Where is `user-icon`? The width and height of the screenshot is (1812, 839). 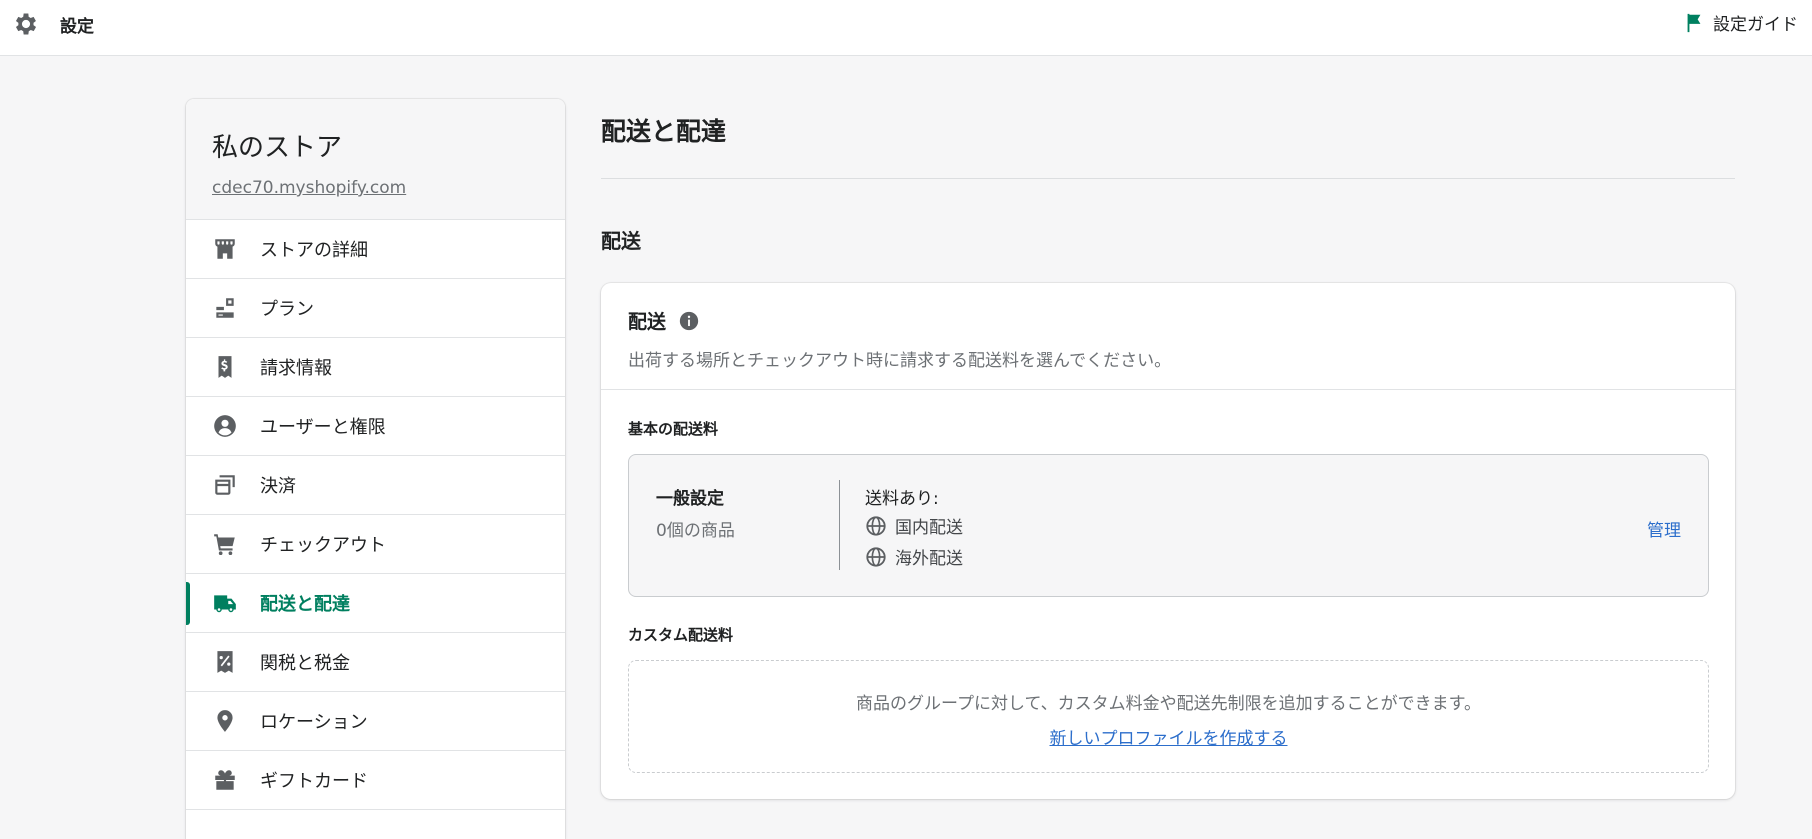
user-icon is located at coordinates (225, 426).